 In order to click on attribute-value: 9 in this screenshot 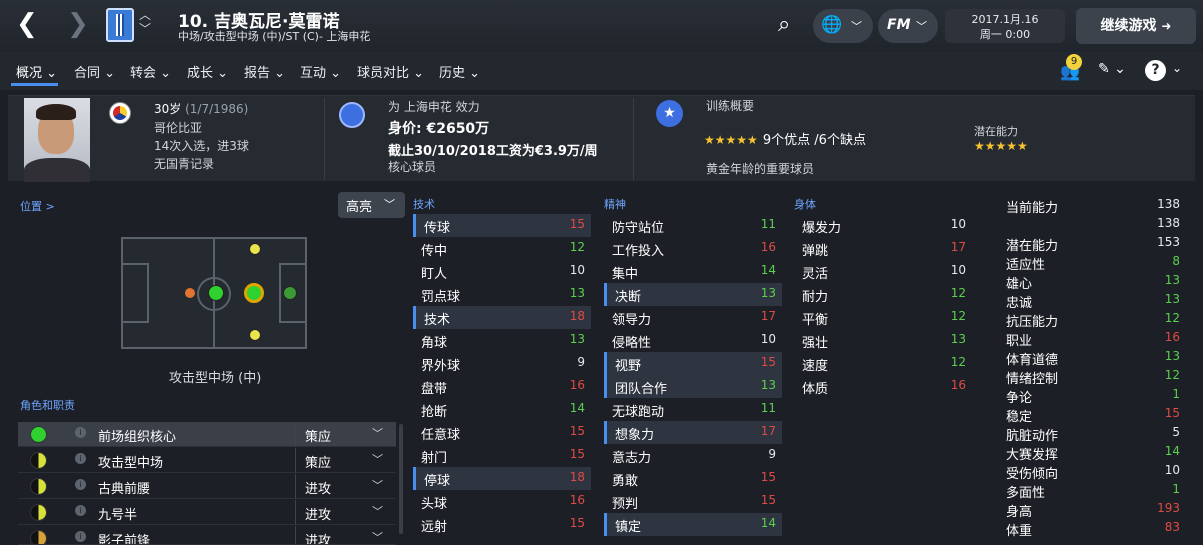, I will do `click(581, 362)`.